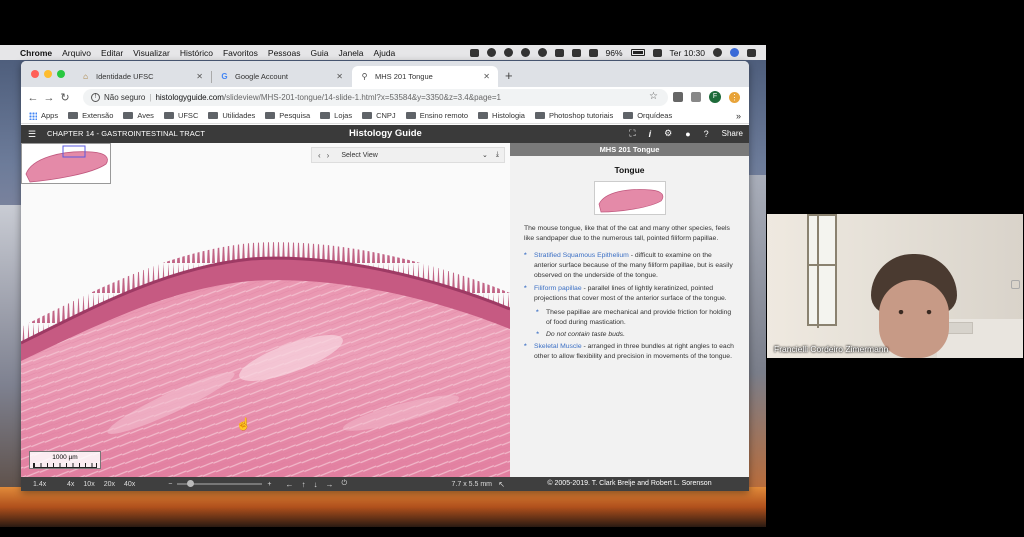 This screenshot has height=537, width=1024. I want to click on slide-dimensions: 7.7 x 5.5 mm, so click(471, 484).